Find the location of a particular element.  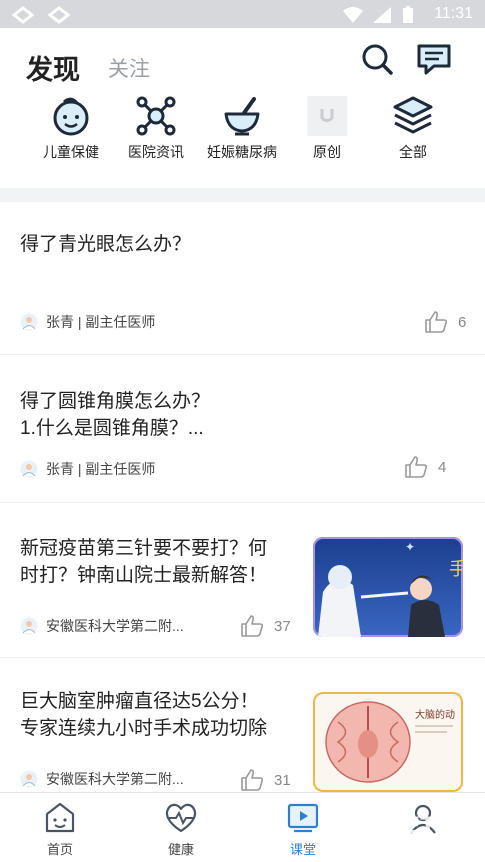

like-count: 31 is located at coordinates (282, 780).